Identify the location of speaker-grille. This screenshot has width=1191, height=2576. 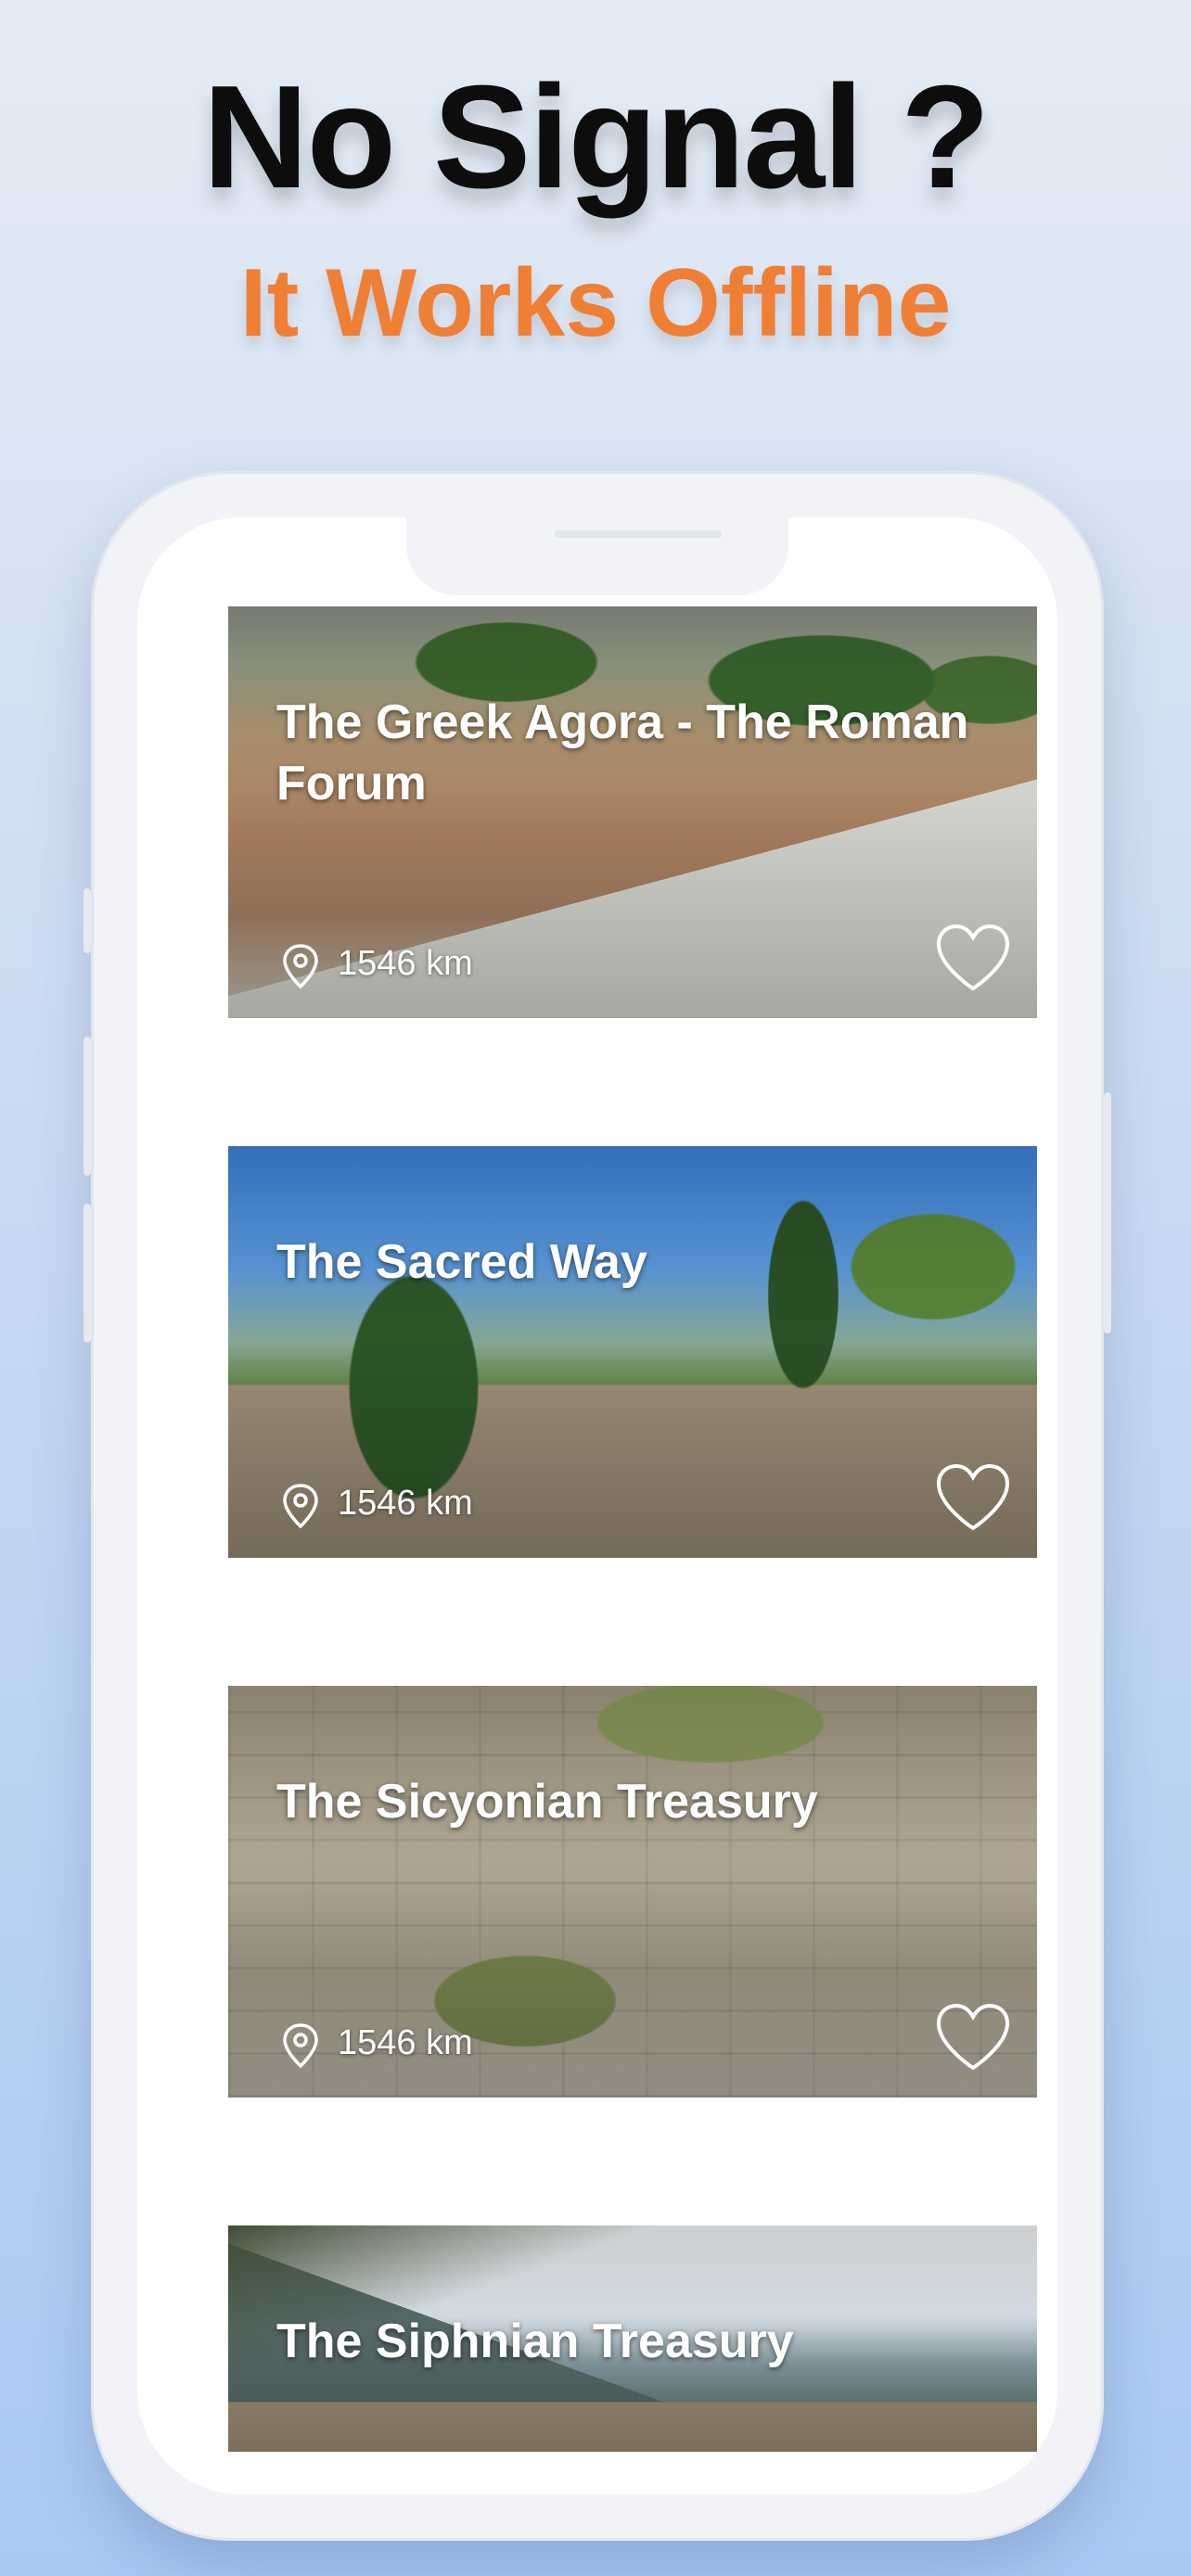
(638, 534).